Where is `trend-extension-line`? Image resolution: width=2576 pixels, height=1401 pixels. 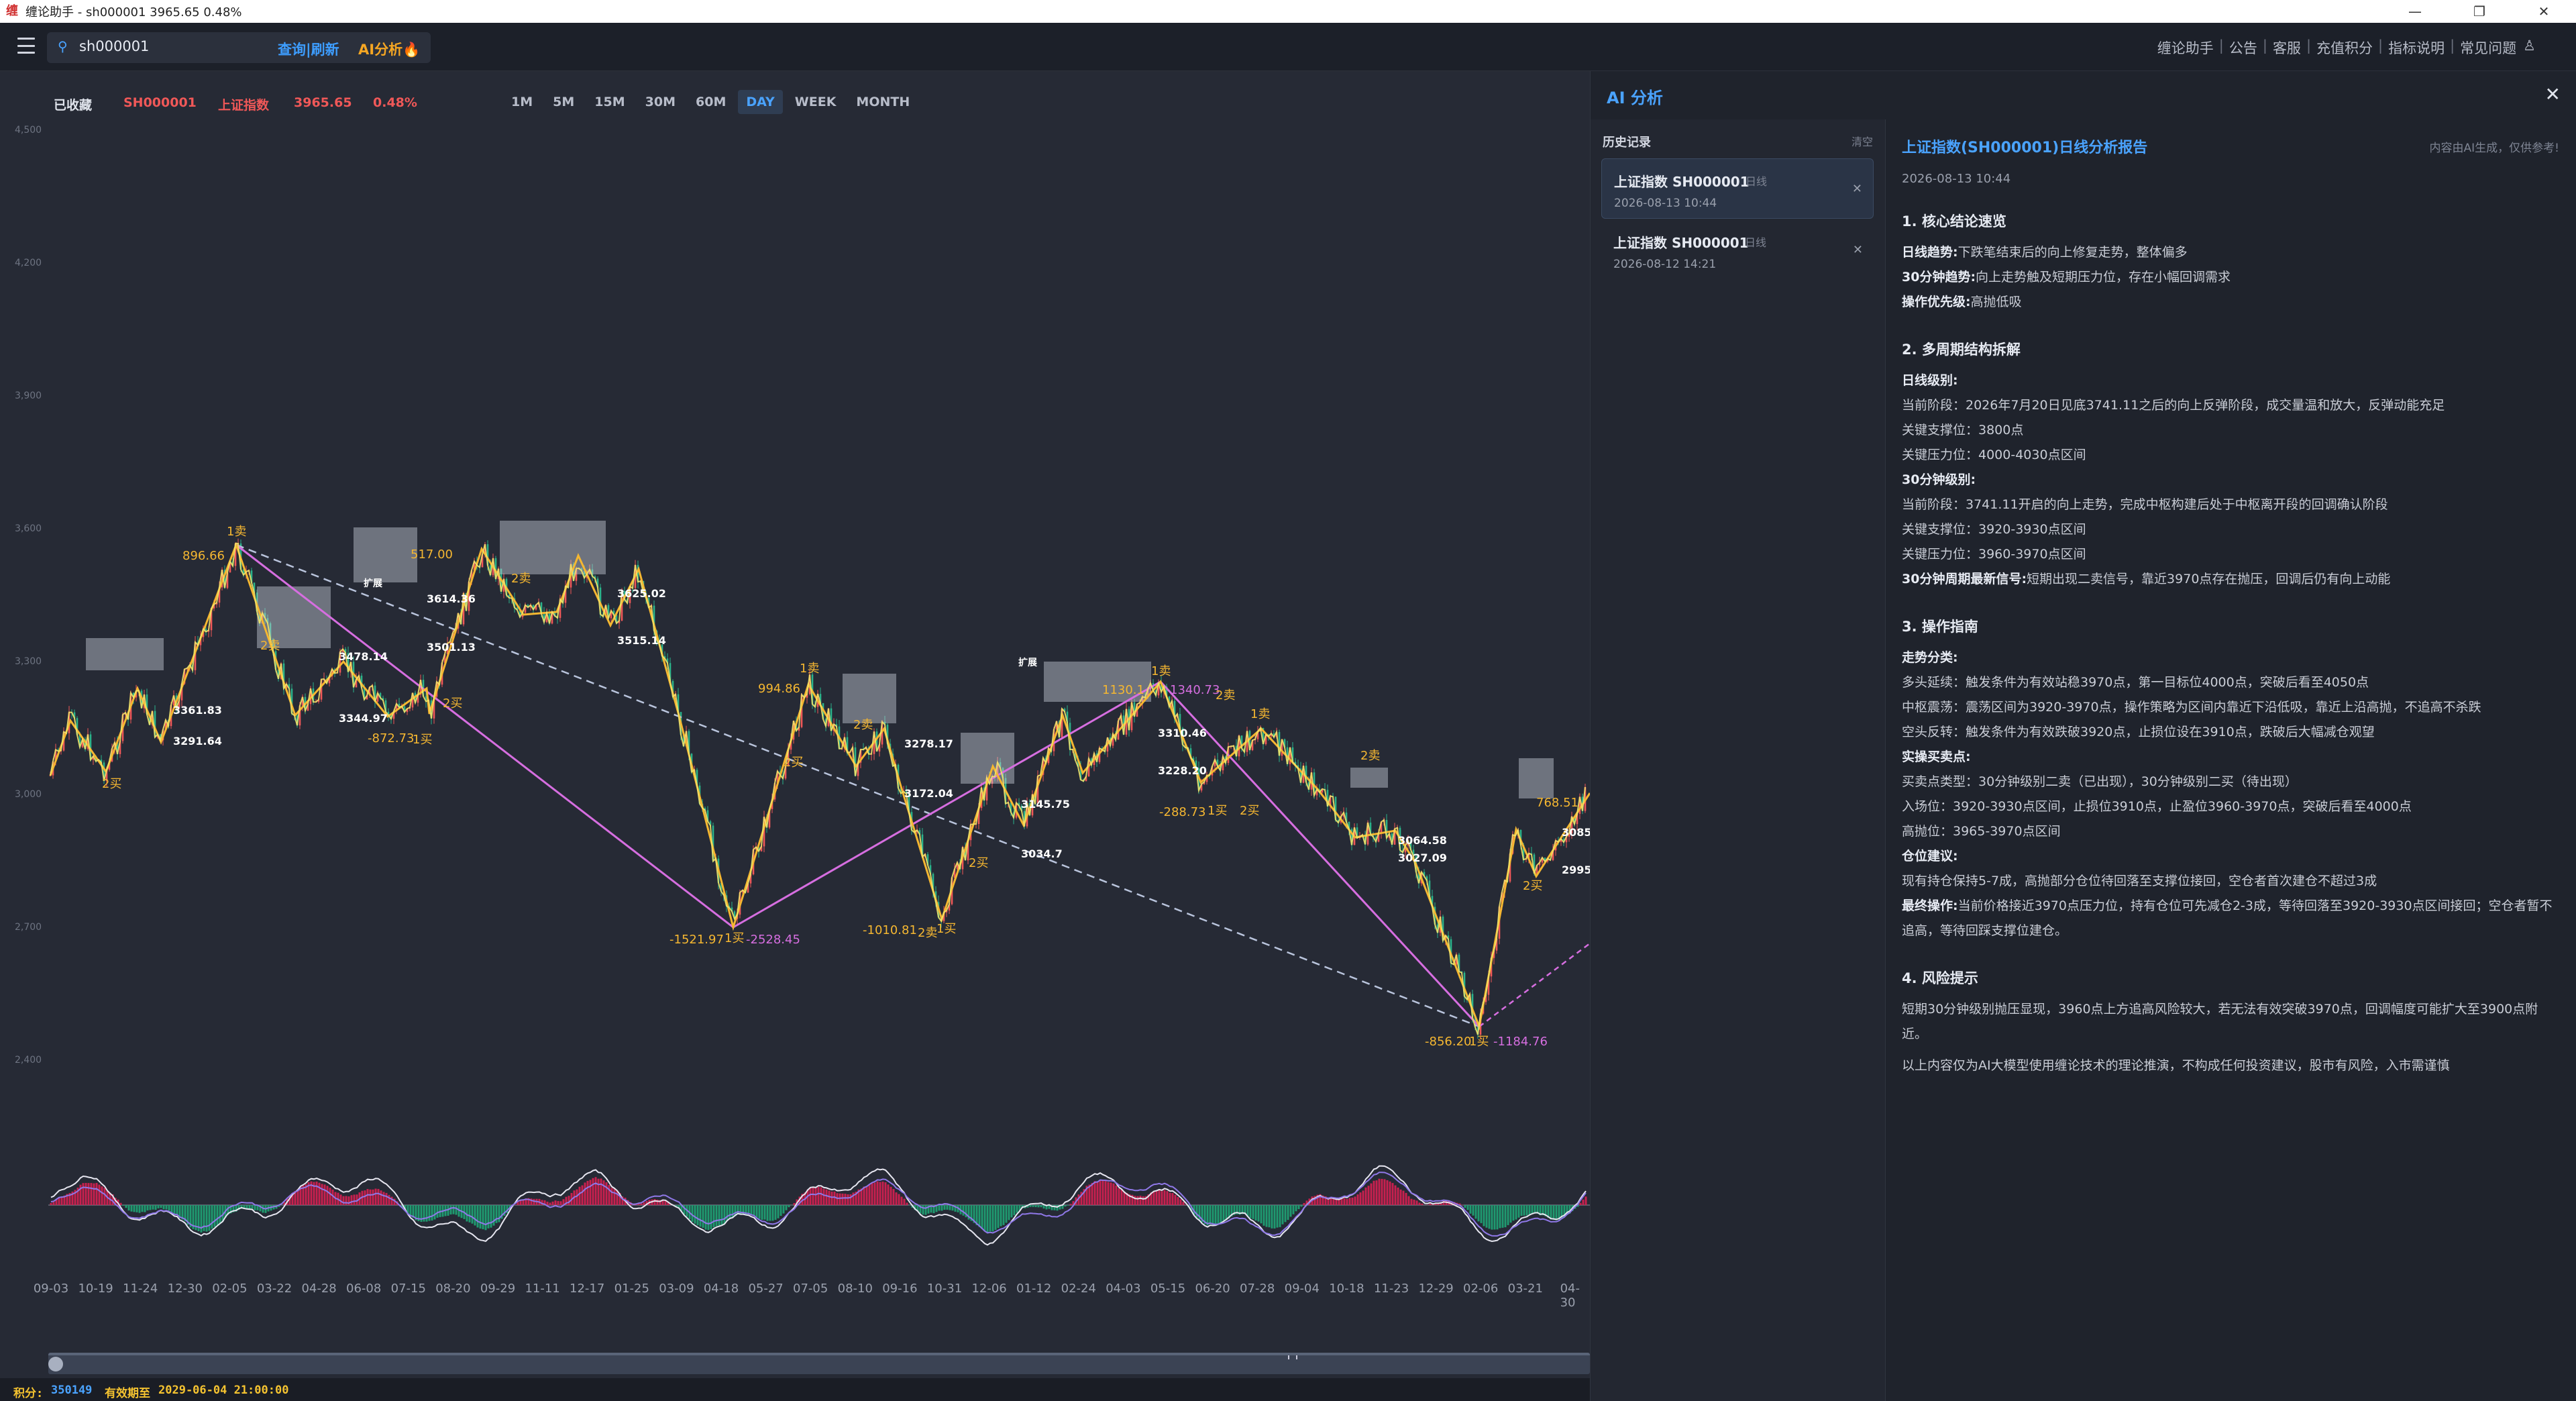 trend-extension-line is located at coordinates (1534, 985).